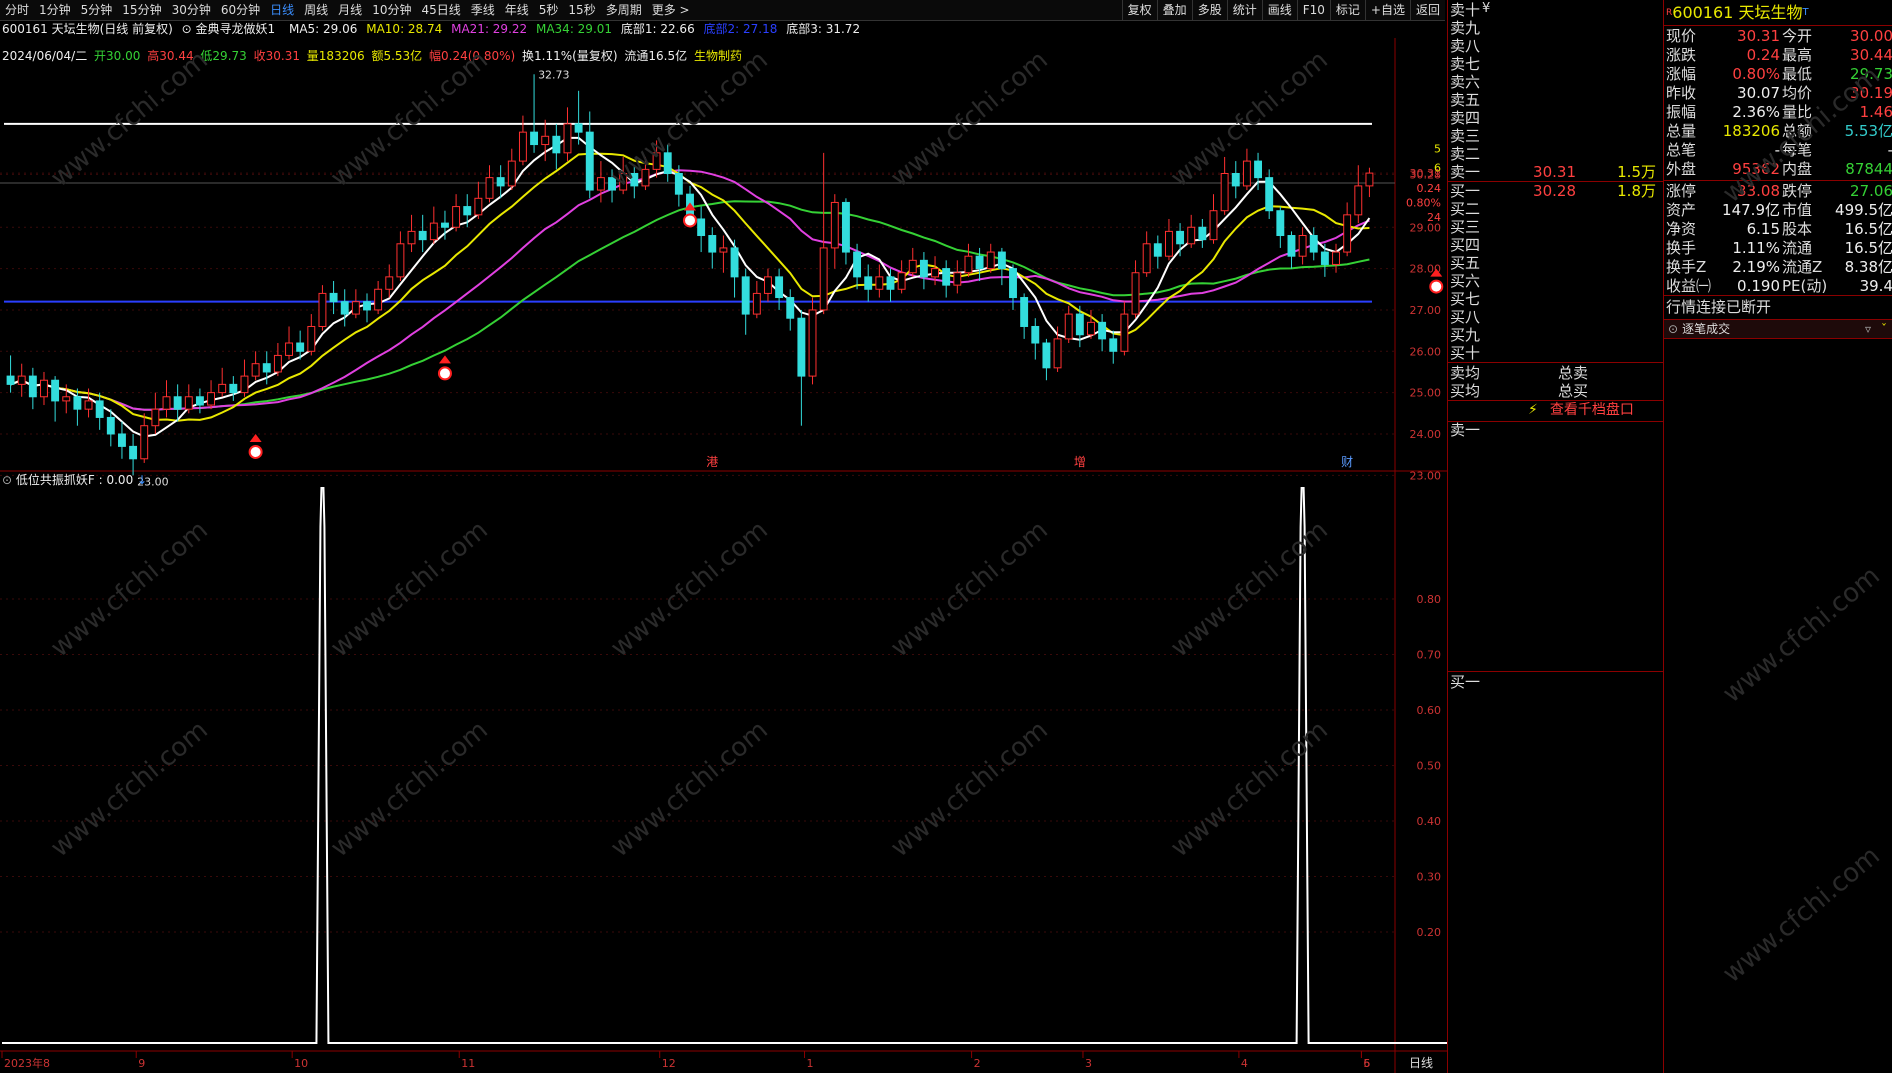 This screenshot has height=1073, width=1892. What do you see at coordinates (1174, 10) in the screenshot?
I see `toolbar-button: 叠加` at bounding box center [1174, 10].